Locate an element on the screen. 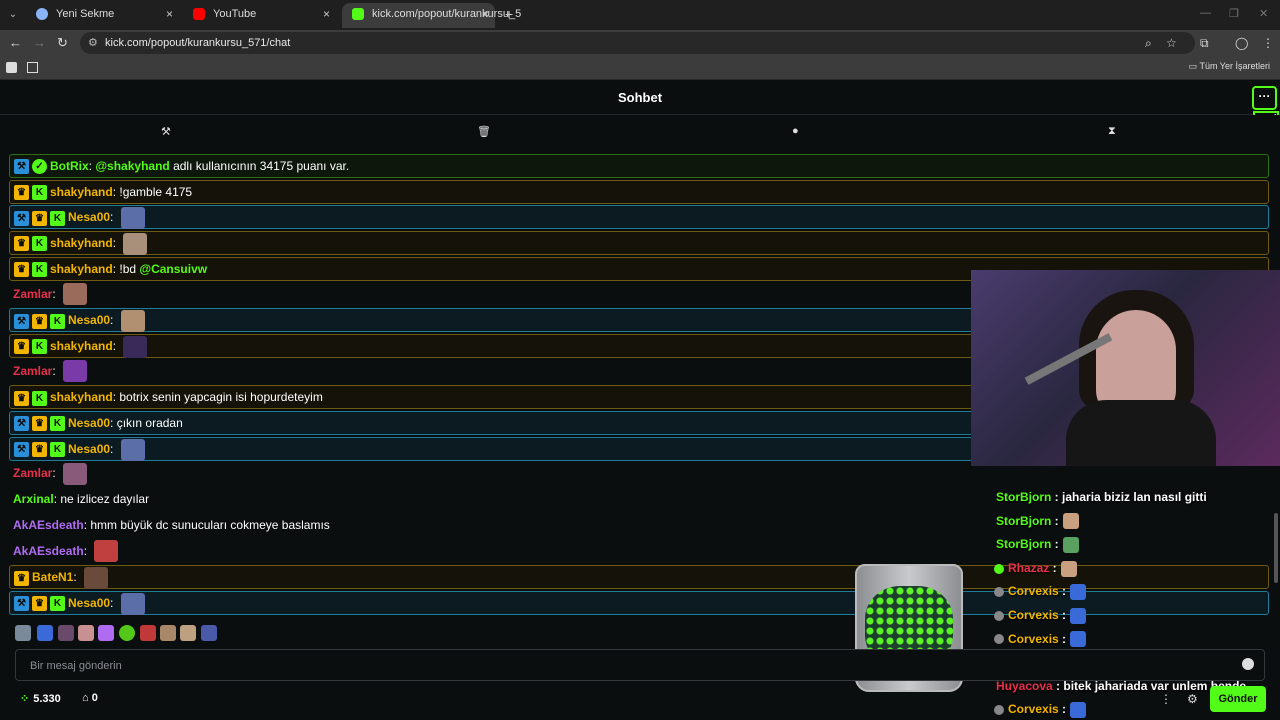 This screenshot has height=720, width=1280. forward-icon: → is located at coordinates (39, 42).